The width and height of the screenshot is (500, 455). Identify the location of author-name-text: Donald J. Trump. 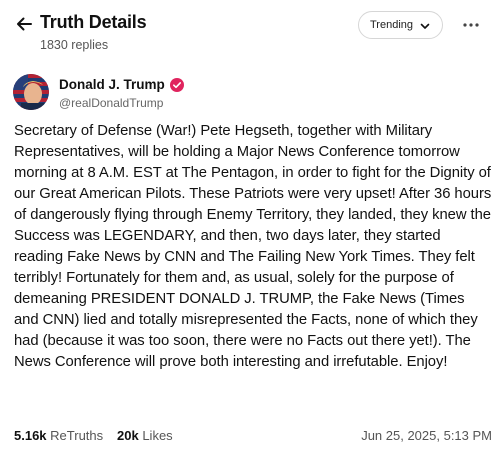
(112, 84).